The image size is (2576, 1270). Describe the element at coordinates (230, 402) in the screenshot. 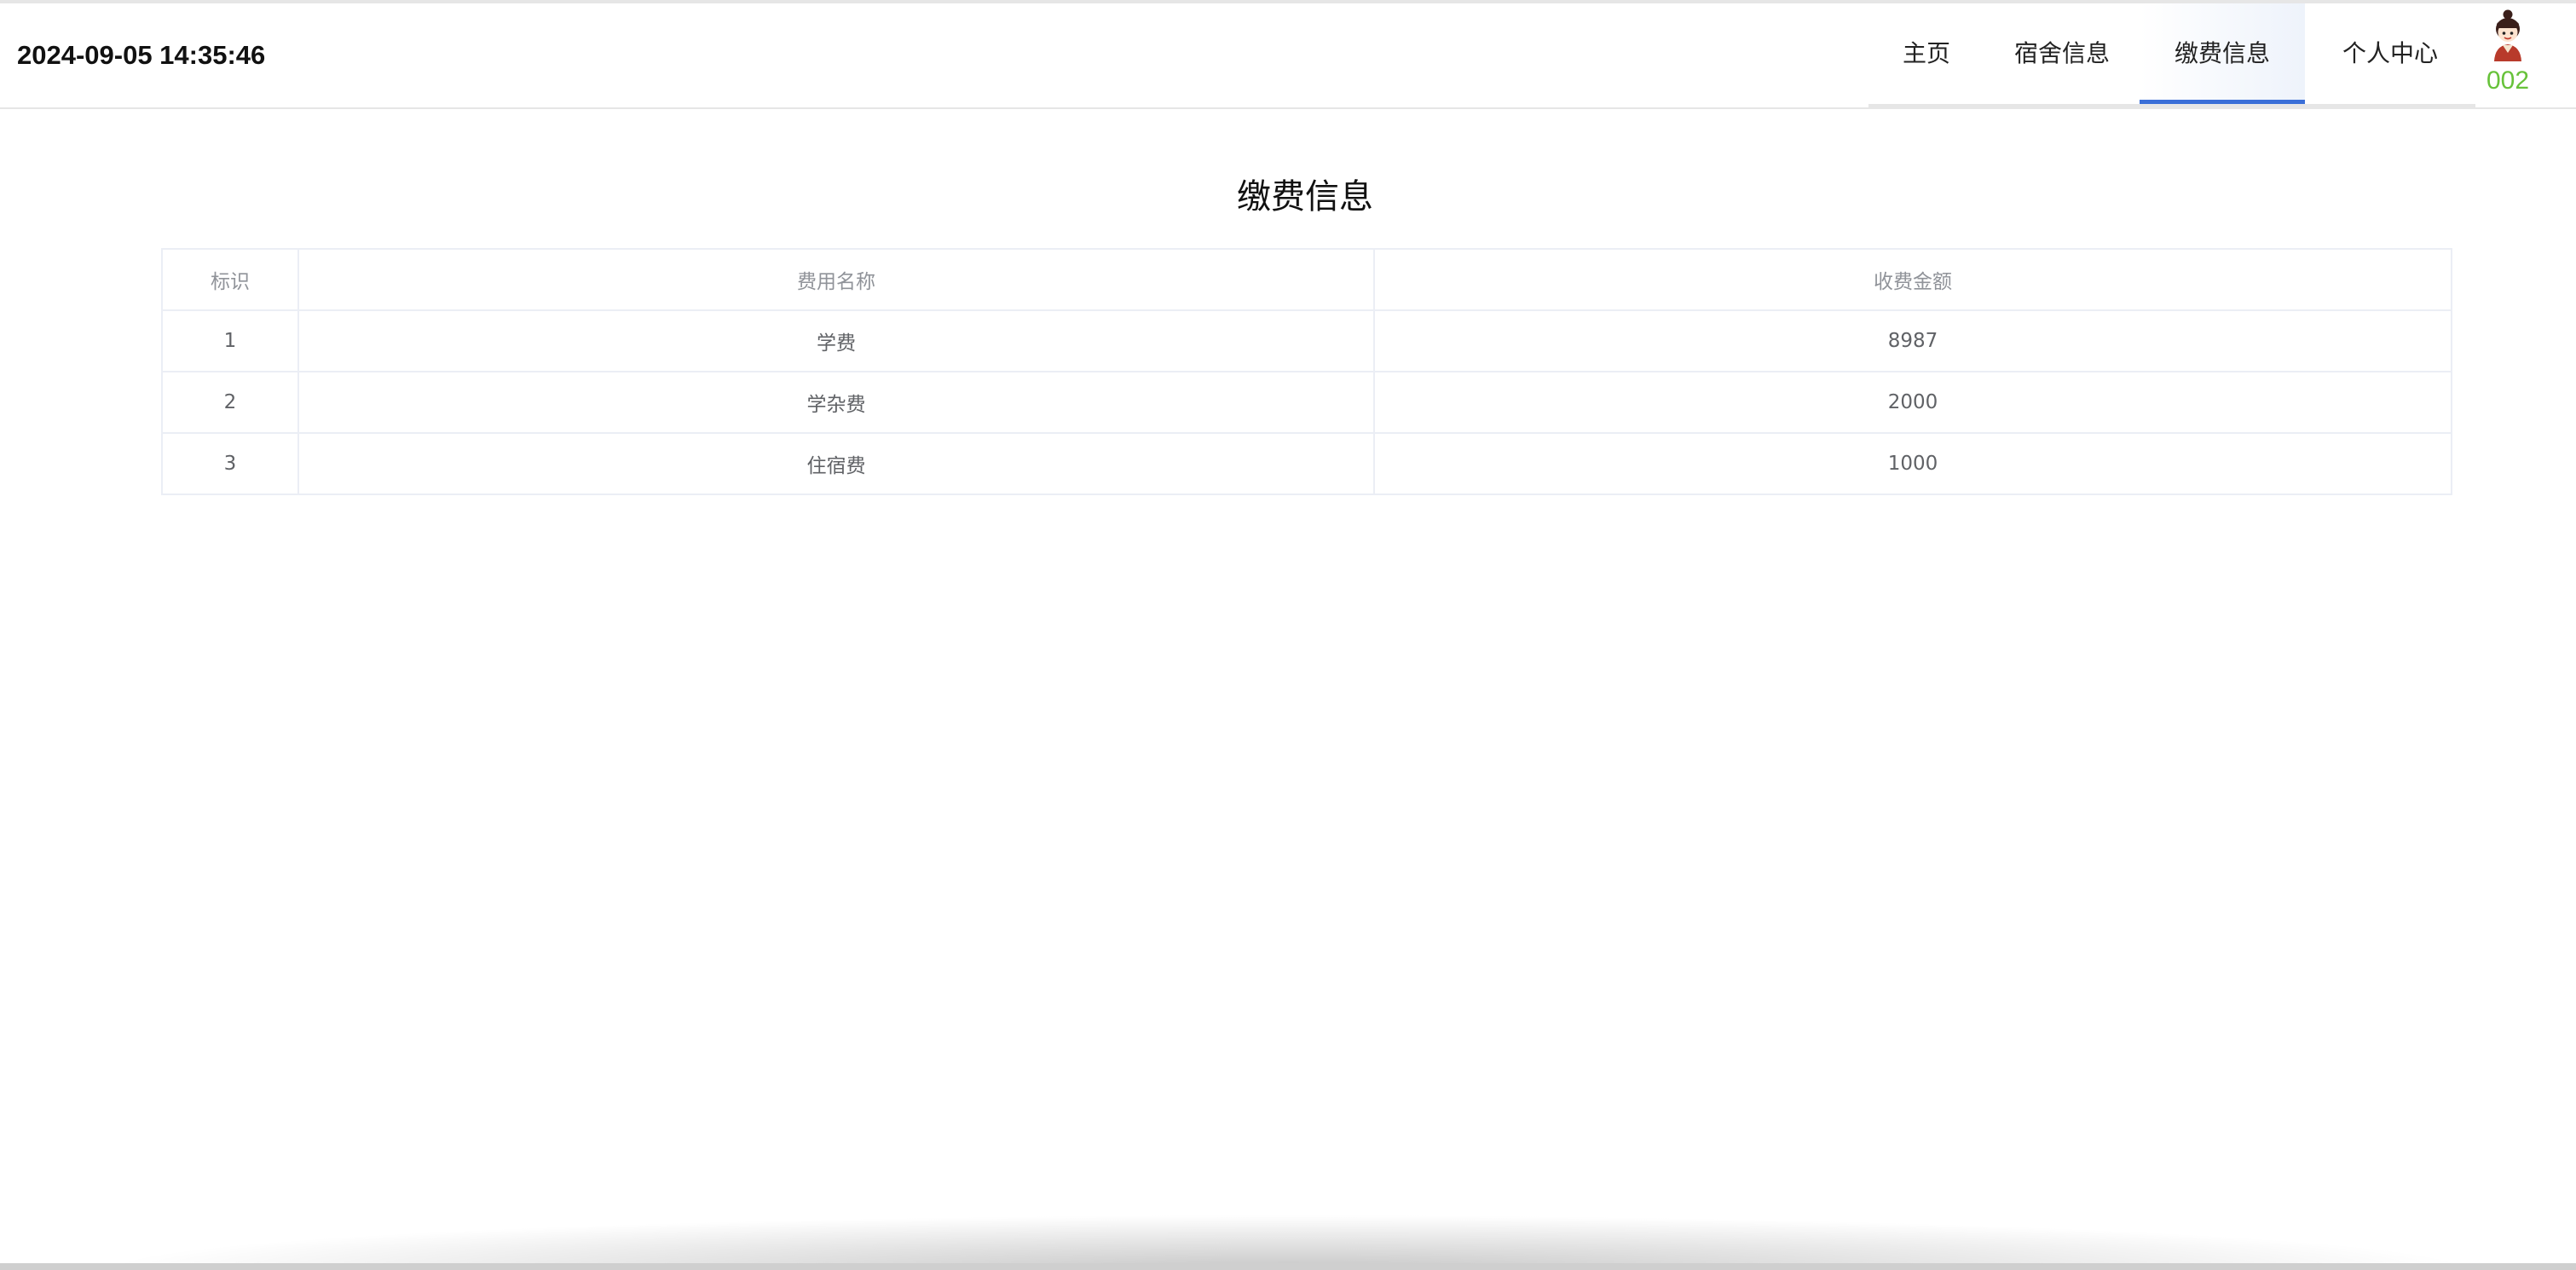

I see `cell-id: 2` at that location.